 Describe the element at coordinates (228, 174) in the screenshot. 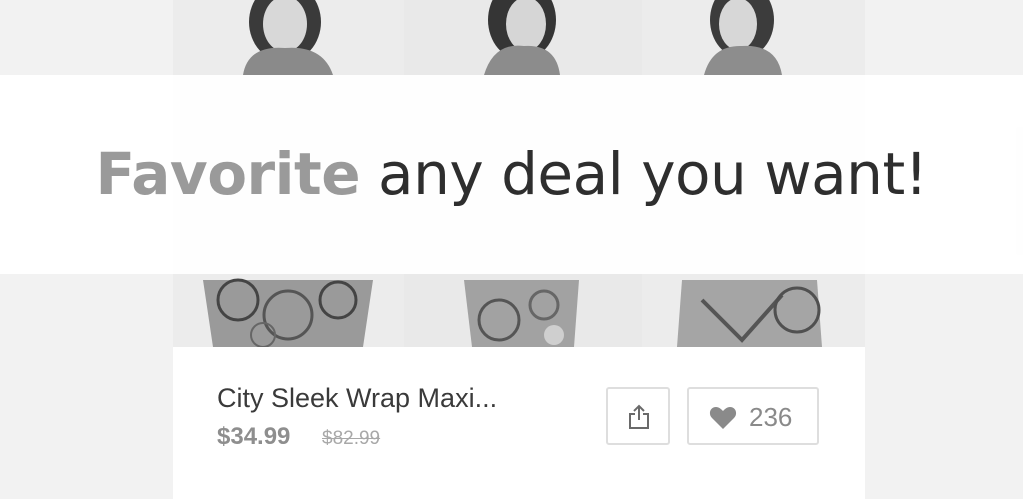

I see `headline-accent: Favorite` at that location.